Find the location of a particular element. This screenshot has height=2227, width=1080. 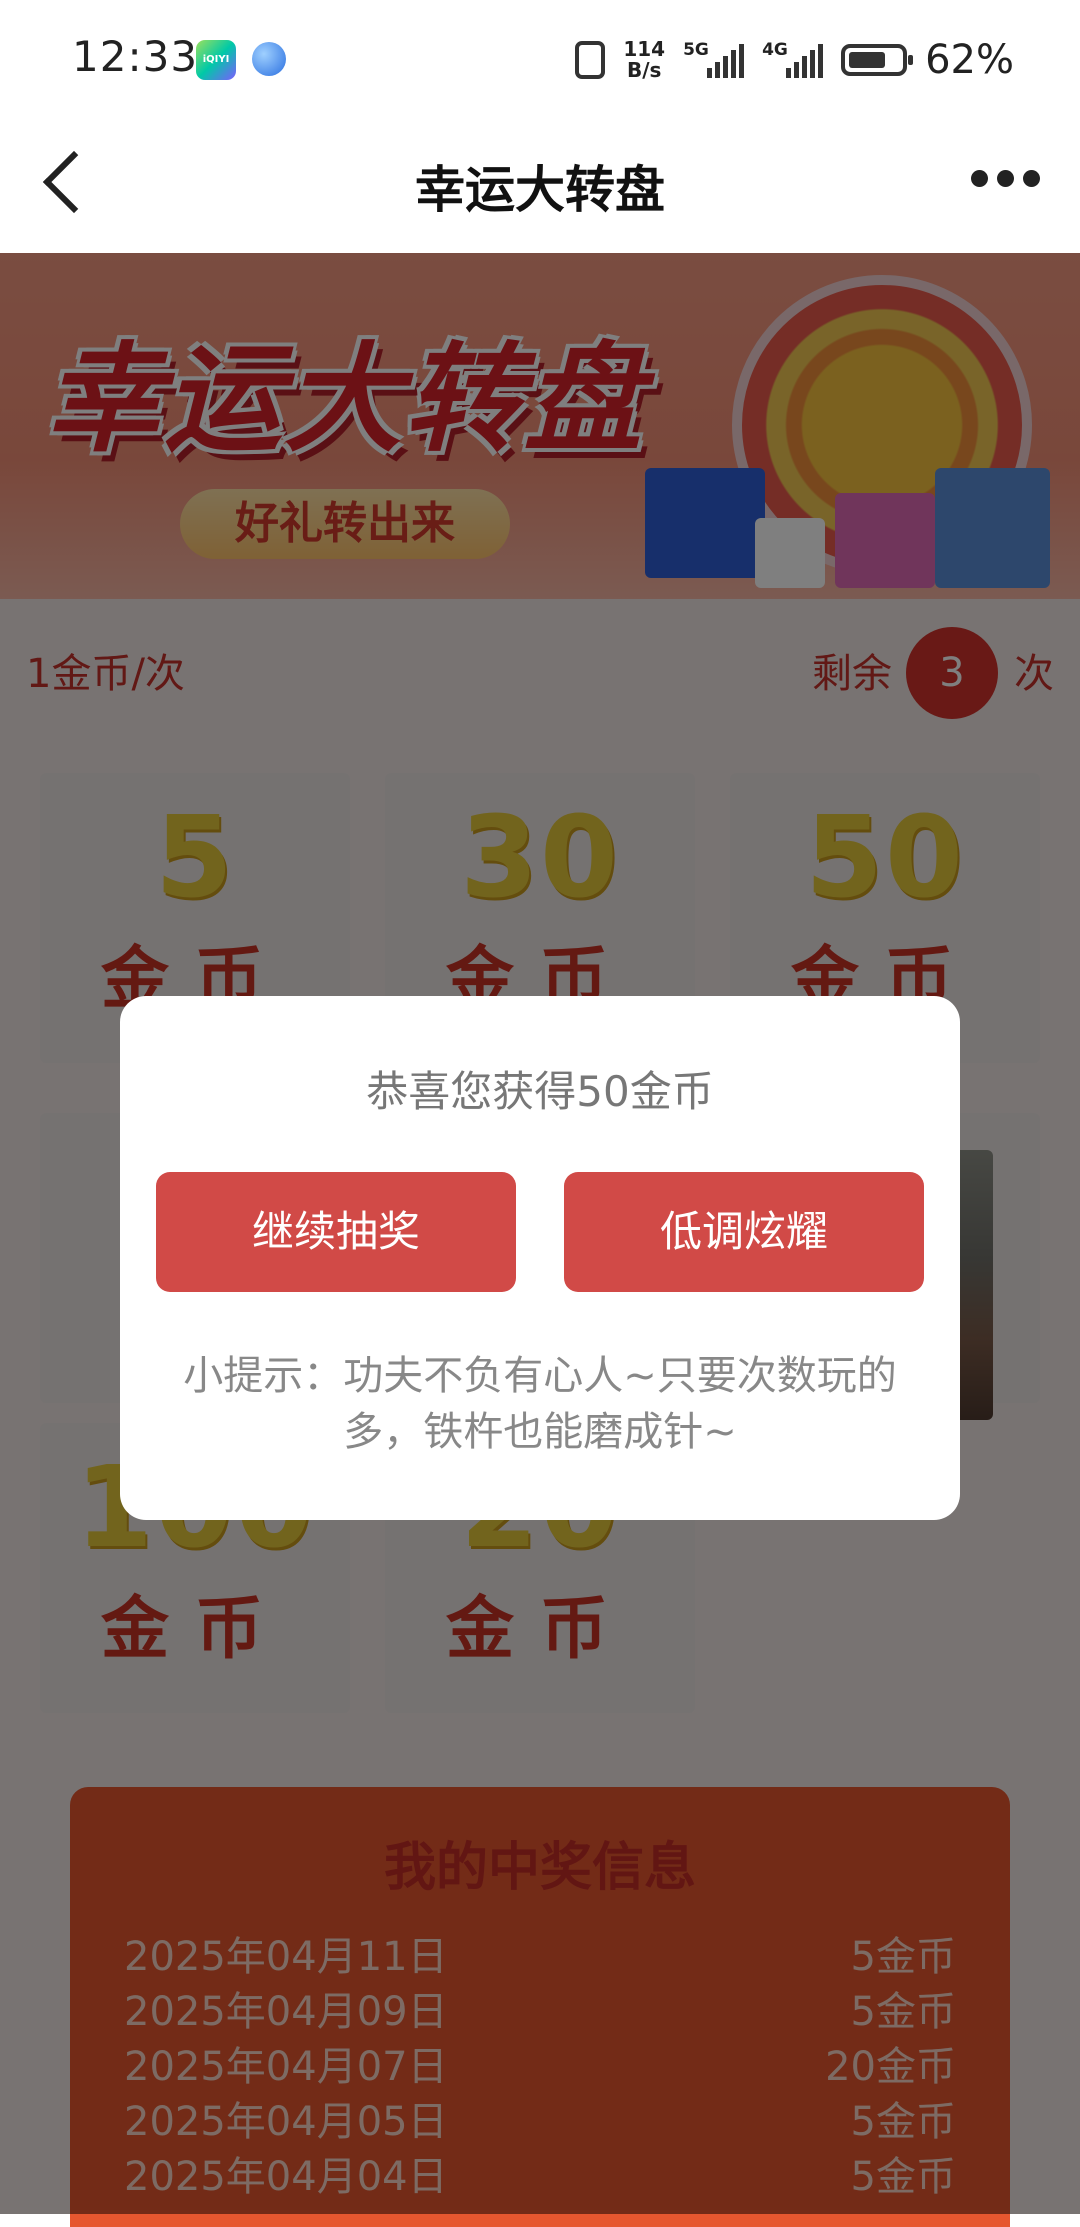

share-button: 低调炫耀 is located at coordinates (744, 1232).